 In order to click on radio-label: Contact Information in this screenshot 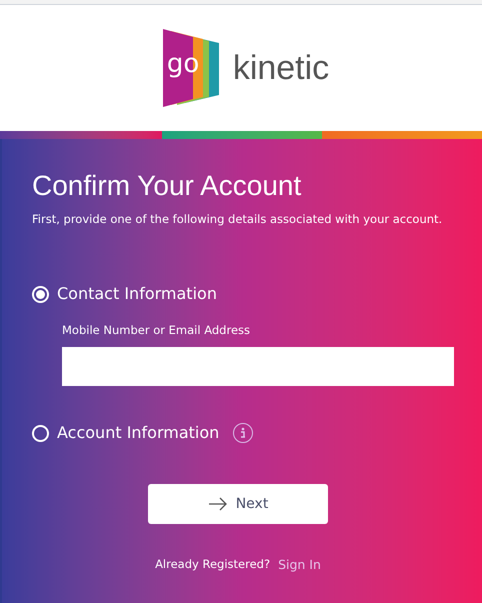, I will do `click(137, 294)`.